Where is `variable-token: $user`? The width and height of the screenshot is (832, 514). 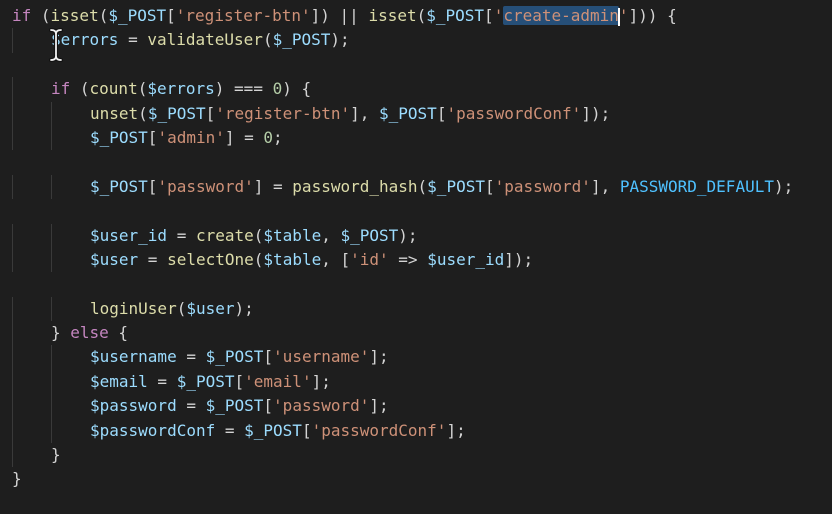 variable-token: $user is located at coordinates (210, 308).